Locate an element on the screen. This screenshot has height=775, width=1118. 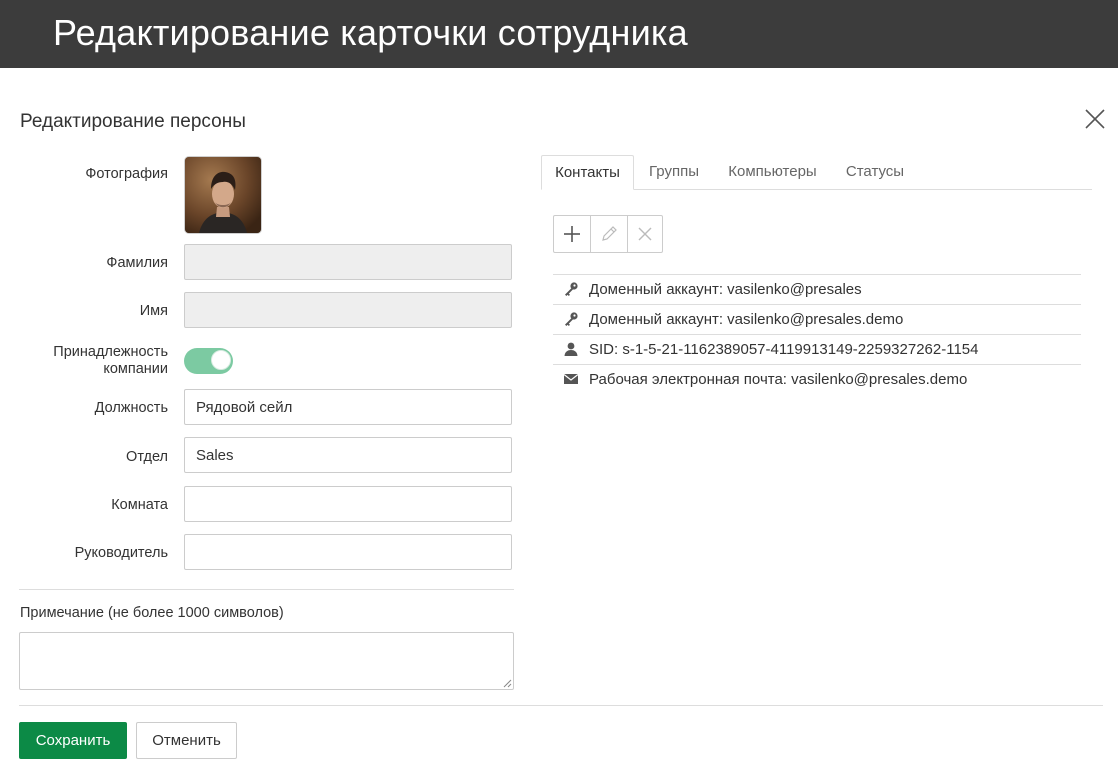
contacts-toolbar is located at coordinates (608, 234).